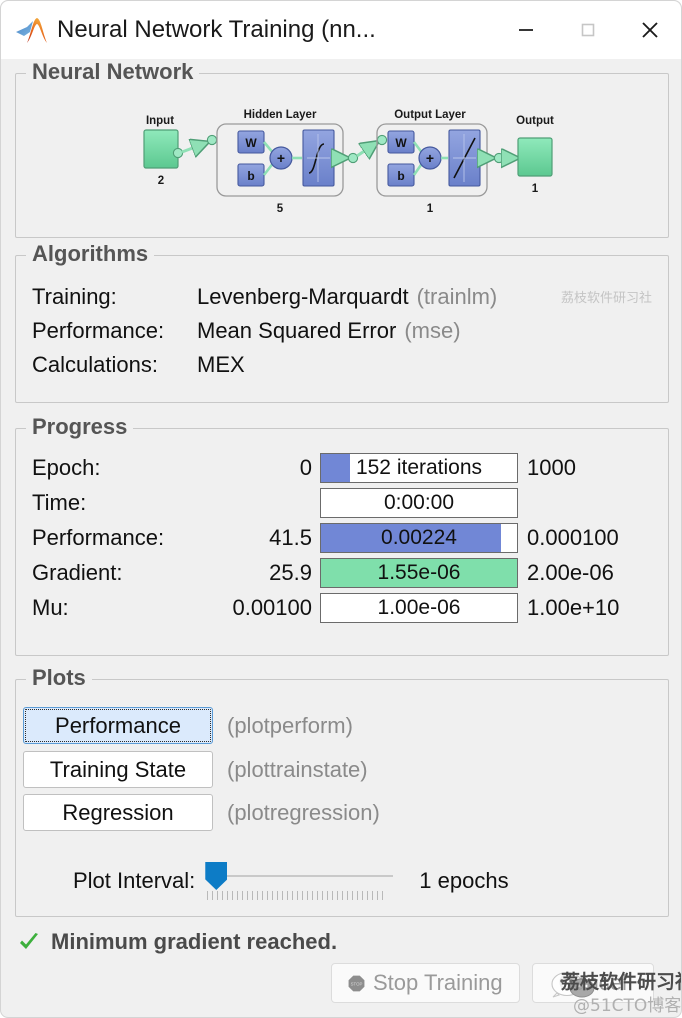 Image resolution: width=682 pixels, height=1018 pixels. Describe the element at coordinates (305, 467) in the screenshot. I see `progress-min-value: 0` at that location.